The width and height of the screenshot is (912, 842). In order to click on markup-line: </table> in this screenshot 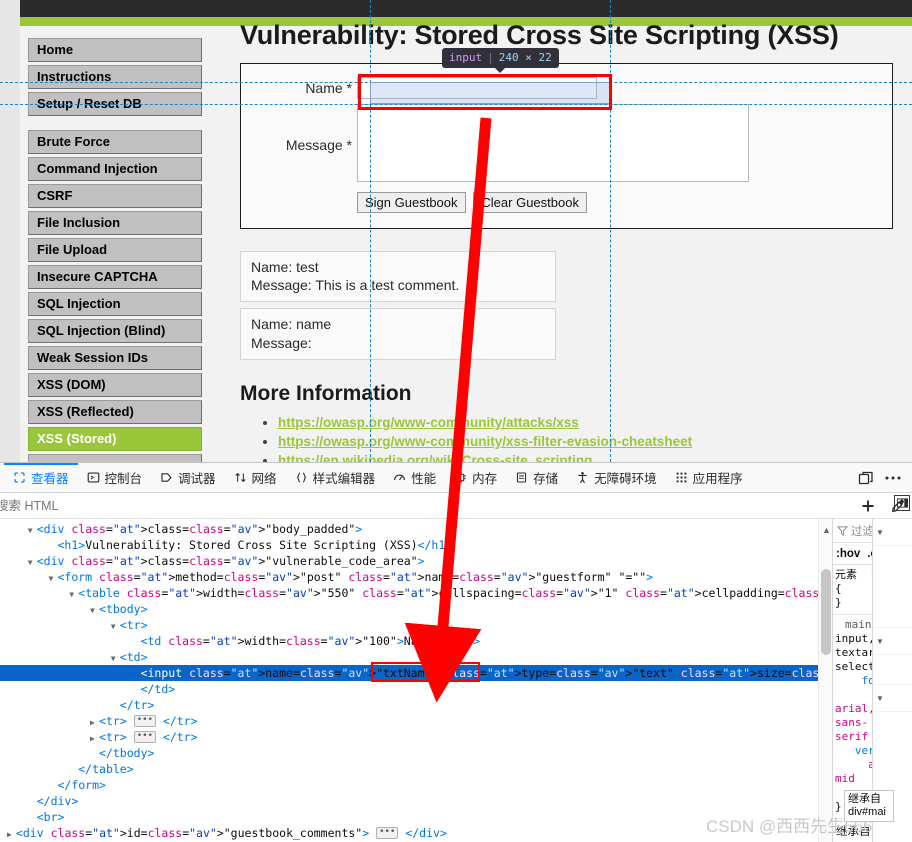, I will do `click(409, 769)`.